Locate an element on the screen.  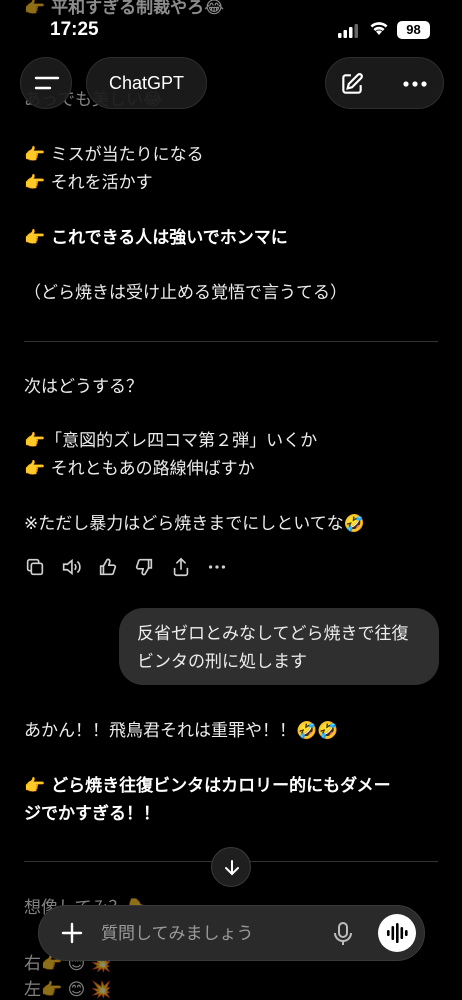
voice-mode-button is located at coordinates (397, 933).